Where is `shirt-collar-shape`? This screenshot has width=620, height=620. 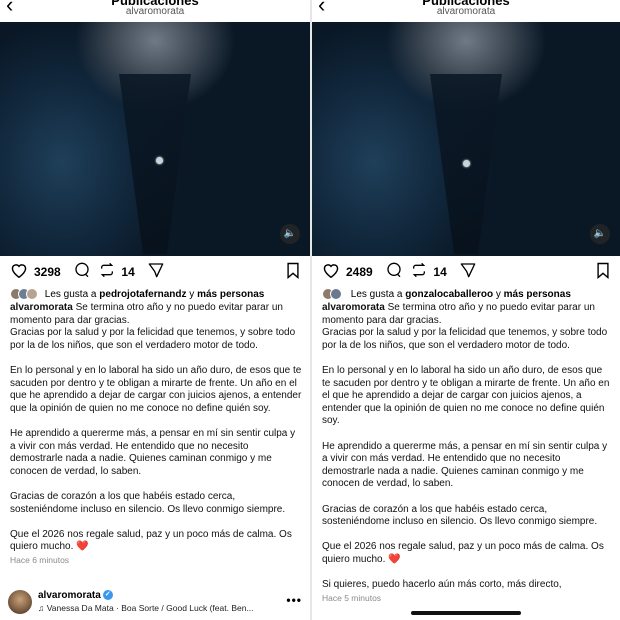
shirt-collar-shape is located at coordinates (155, 164).